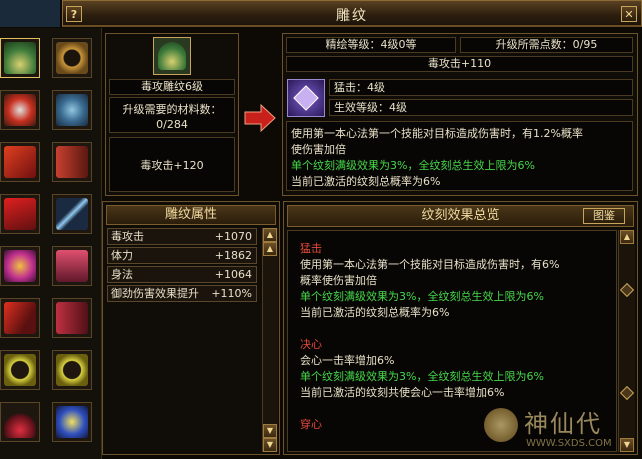 Image resolution: width=642 pixels, height=459 pixels. I want to click on ring-icon, so click(72, 58).